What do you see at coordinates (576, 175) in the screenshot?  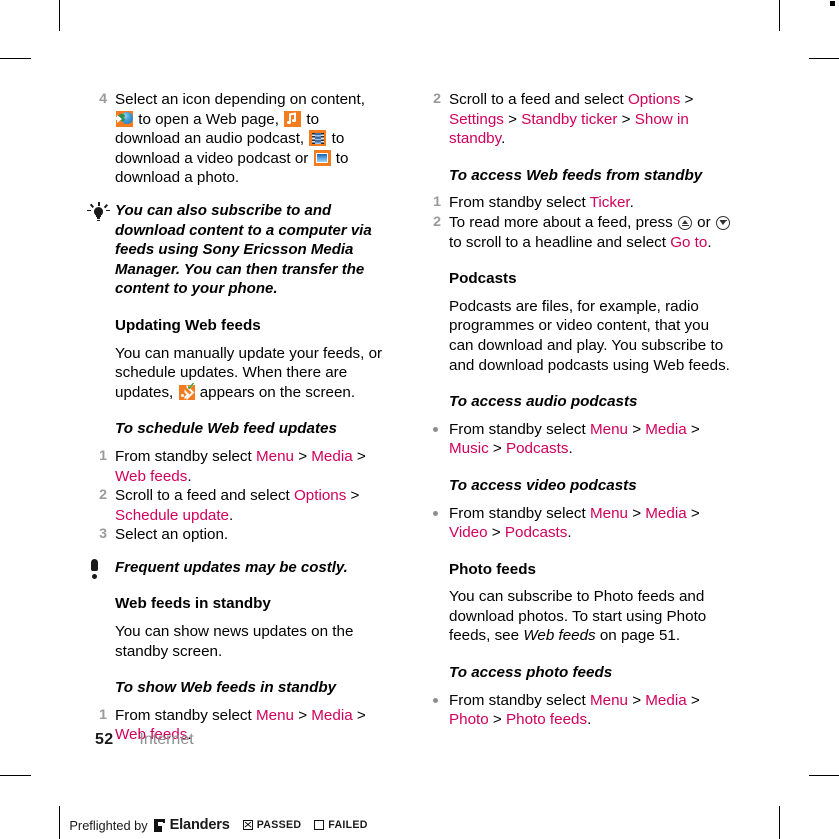 I see `procedure-heading-access-web-feeds-from-standby: To access Web feeds from standby` at bounding box center [576, 175].